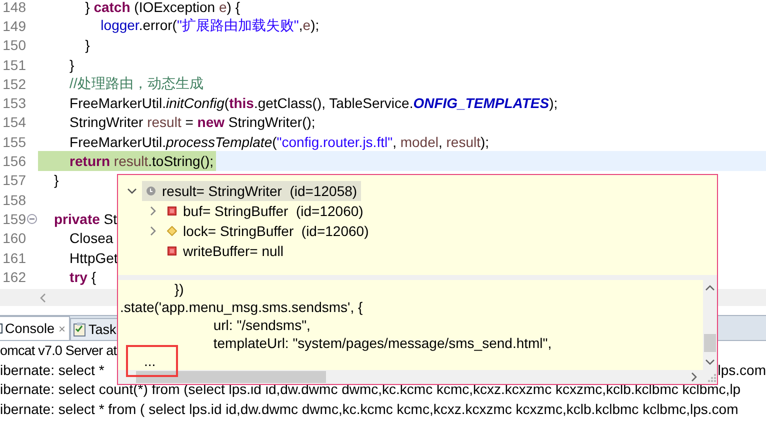 This screenshot has width=766, height=440. I want to click on console-tab: Task, so click(95, 329).